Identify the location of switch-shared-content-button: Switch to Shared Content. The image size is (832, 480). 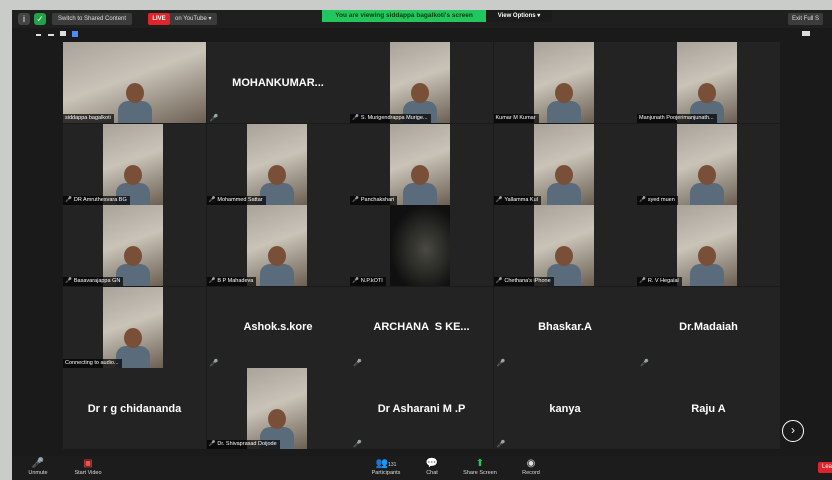
(92, 19).